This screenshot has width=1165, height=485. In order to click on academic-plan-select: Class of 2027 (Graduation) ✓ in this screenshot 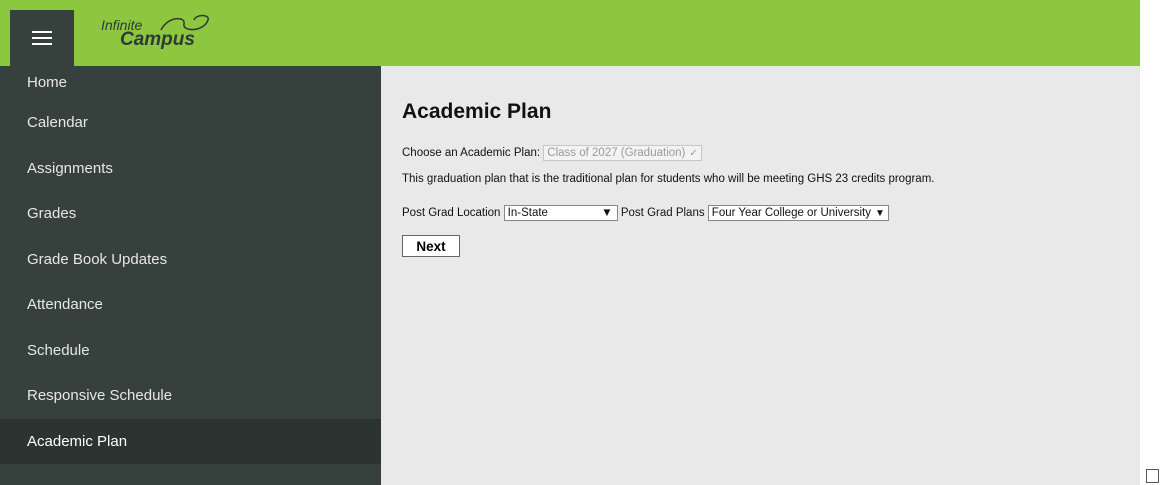, I will do `click(622, 153)`.